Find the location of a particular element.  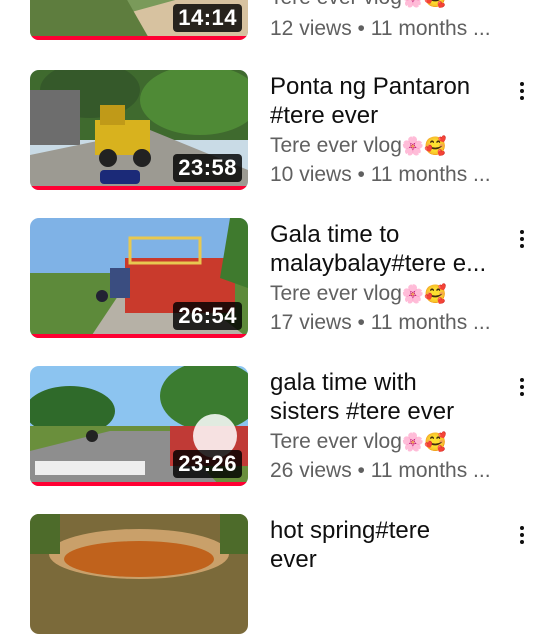

video-thumbnail: 23:58 is located at coordinates (139, 130).